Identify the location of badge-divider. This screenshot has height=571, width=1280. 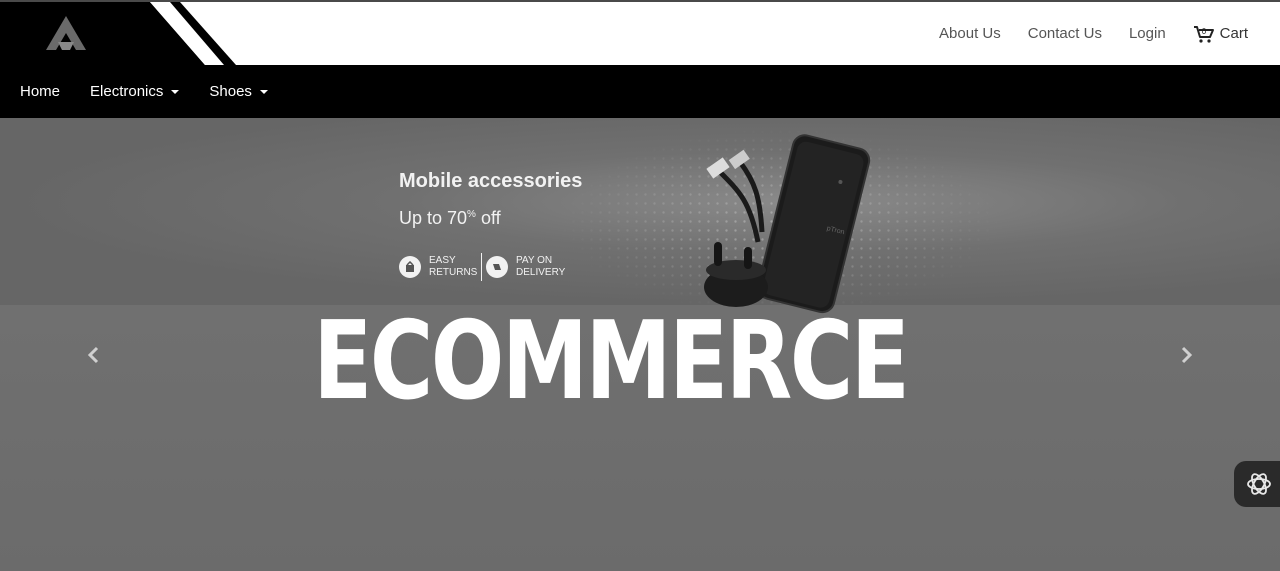
(481, 267).